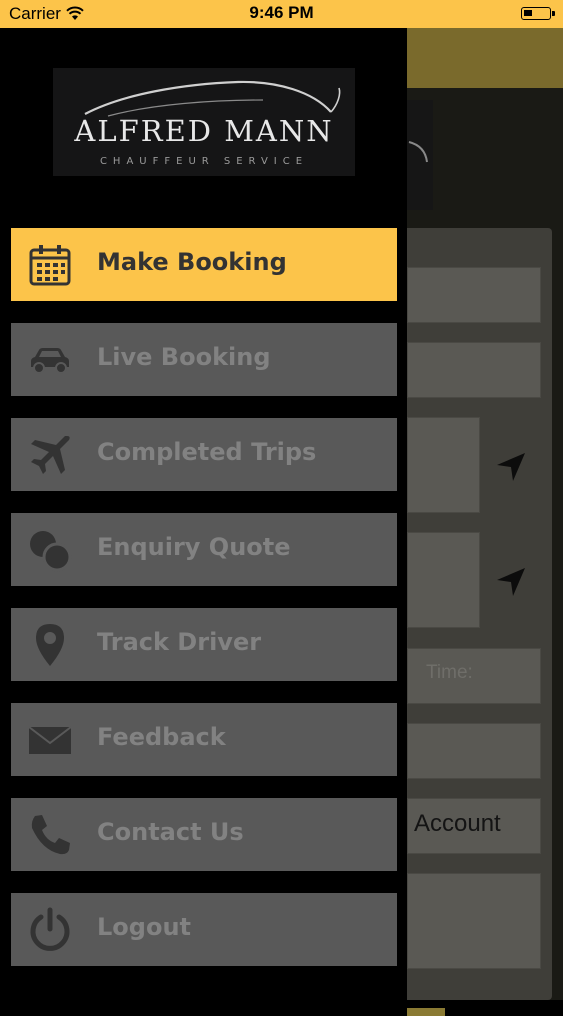  I want to click on brand-tagline: CHAUFFEUR SERVICE, so click(204, 161).